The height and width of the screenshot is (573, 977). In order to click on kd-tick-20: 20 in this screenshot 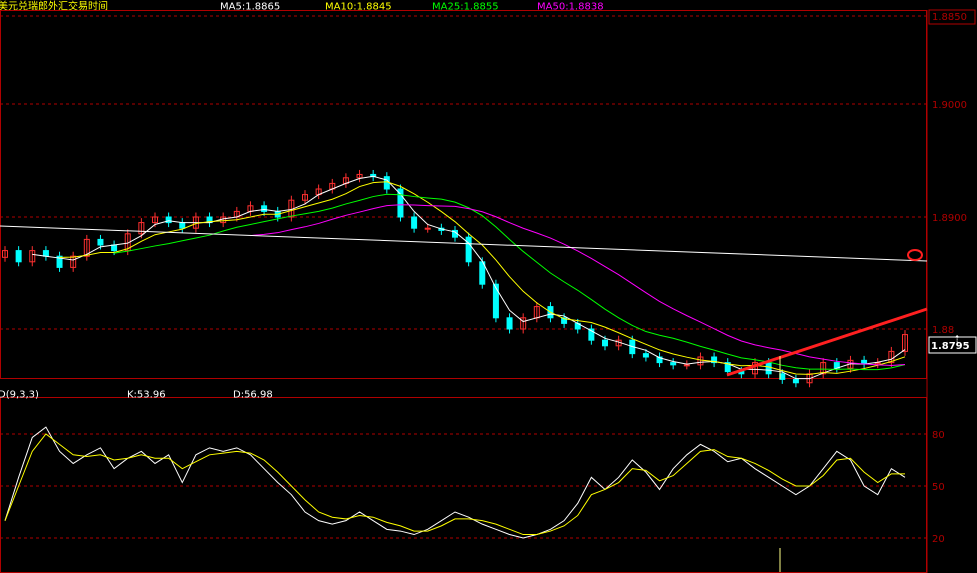, I will do `click(938, 539)`.